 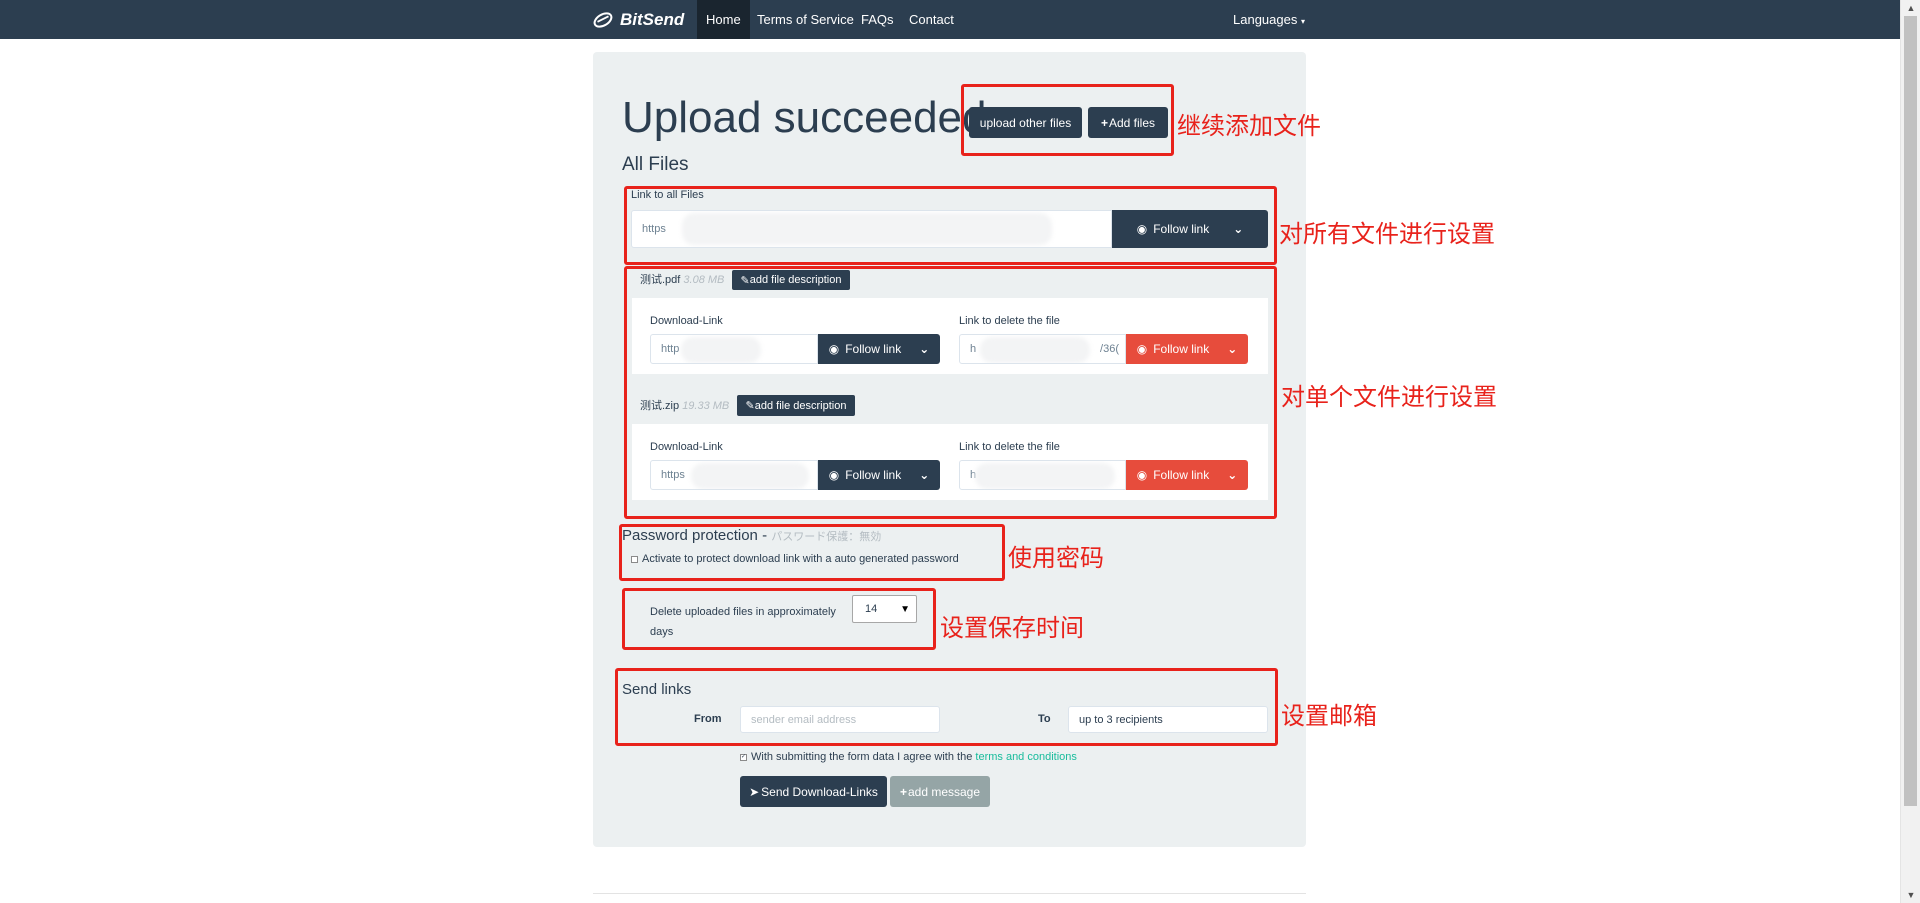 I want to click on brand-logo-link: BitSend, so click(x=638, y=19).